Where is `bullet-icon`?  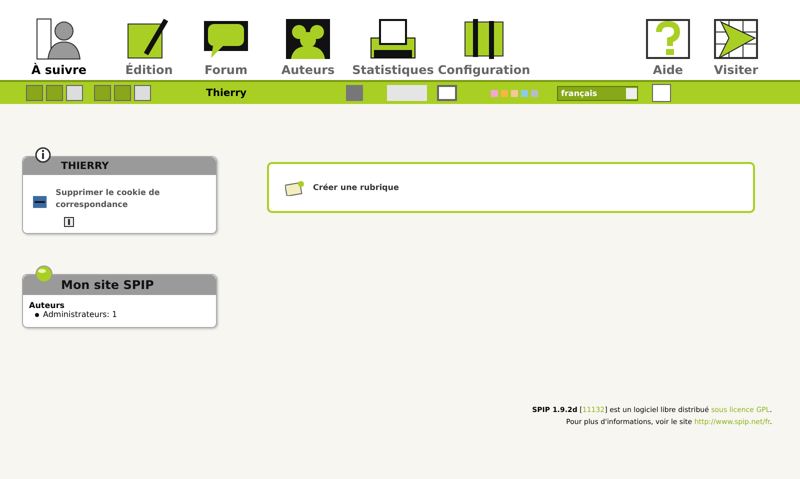 bullet-icon is located at coordinates (37, 314).